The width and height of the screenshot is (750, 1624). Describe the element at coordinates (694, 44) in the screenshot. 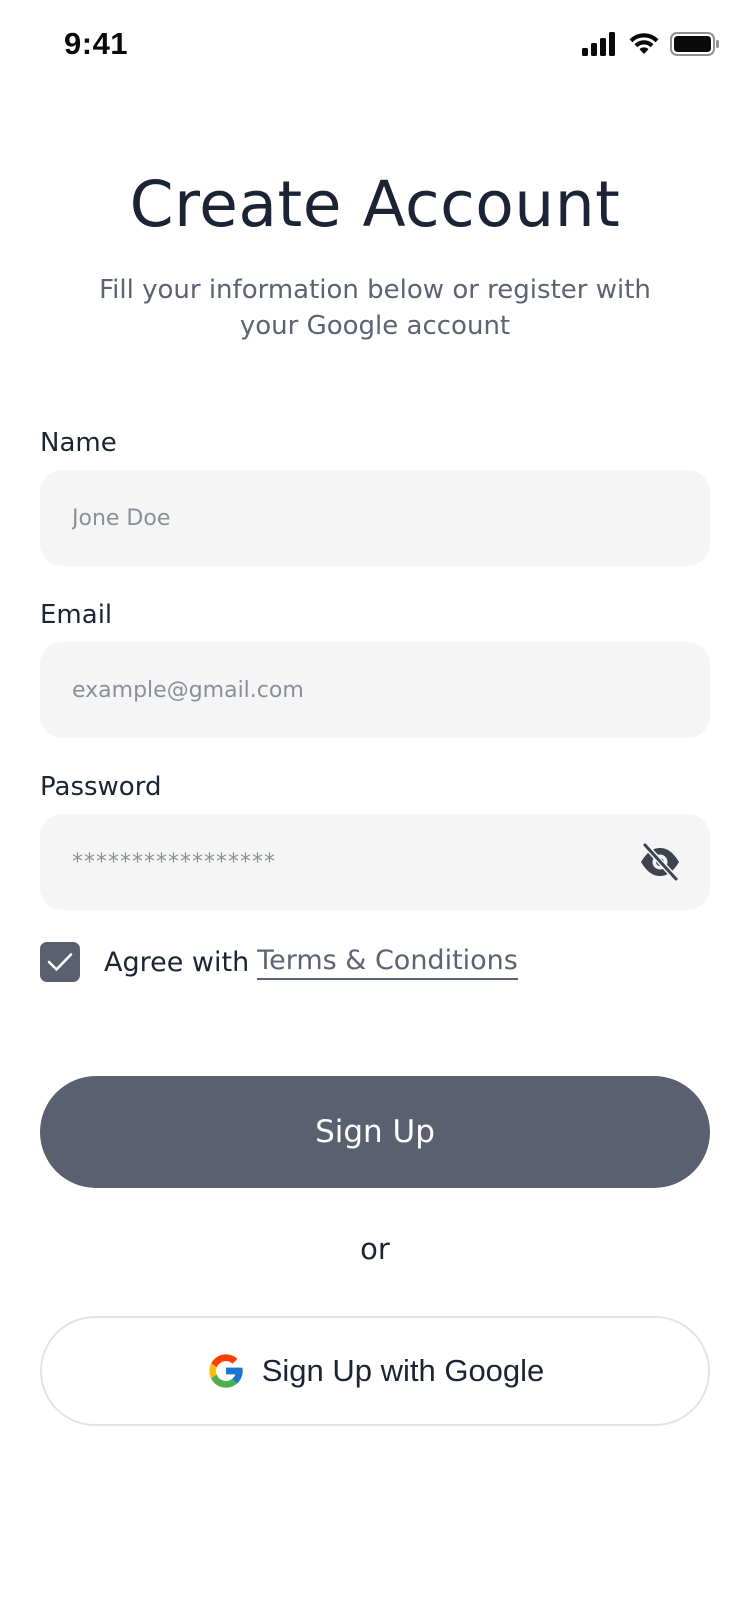

I see `battery-icon` at that location.